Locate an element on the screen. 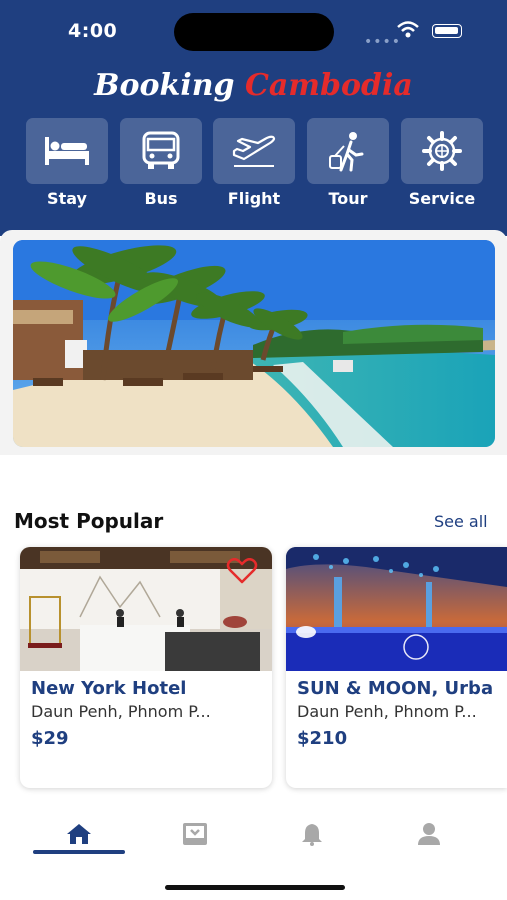 Image resolution: width=507 pixels, height=900 pixels. gear-icon is located at coordinates (442, 151).